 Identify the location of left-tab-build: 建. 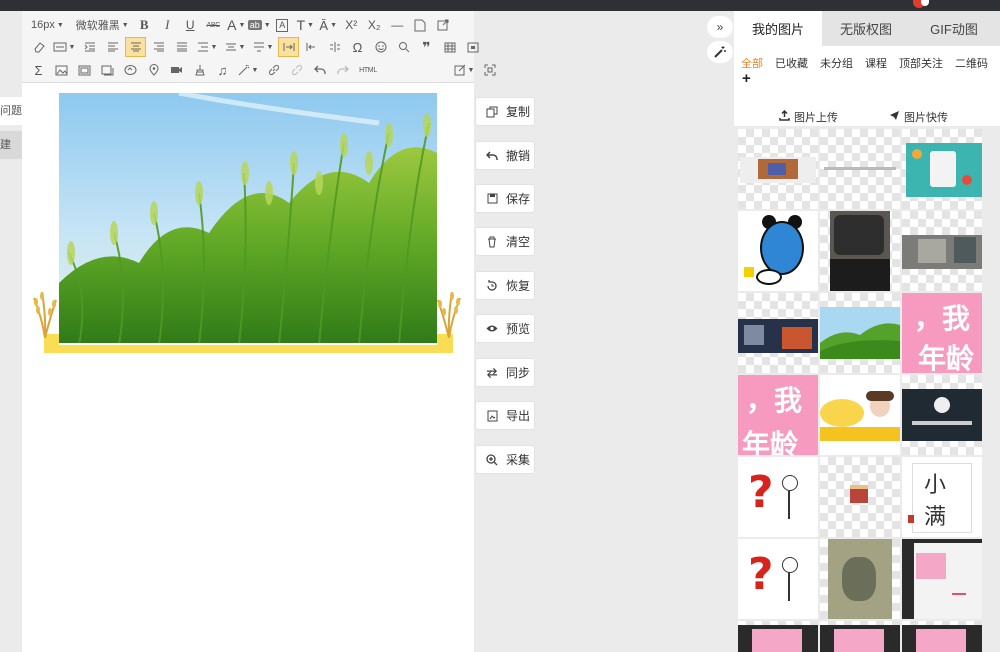
(11, 145).